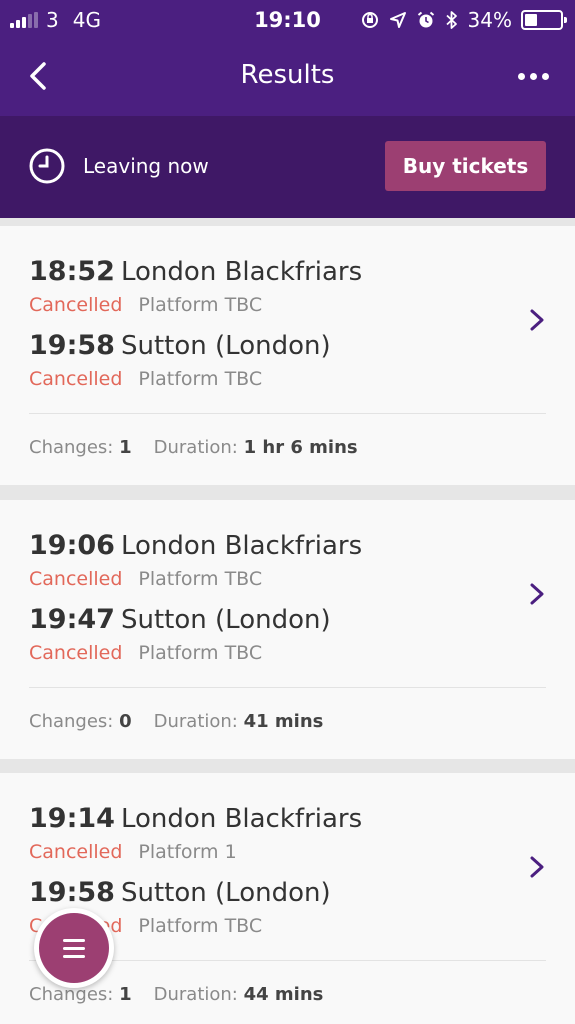  I want to click on leaving-now-label: Leaving now, so click(146, 166).